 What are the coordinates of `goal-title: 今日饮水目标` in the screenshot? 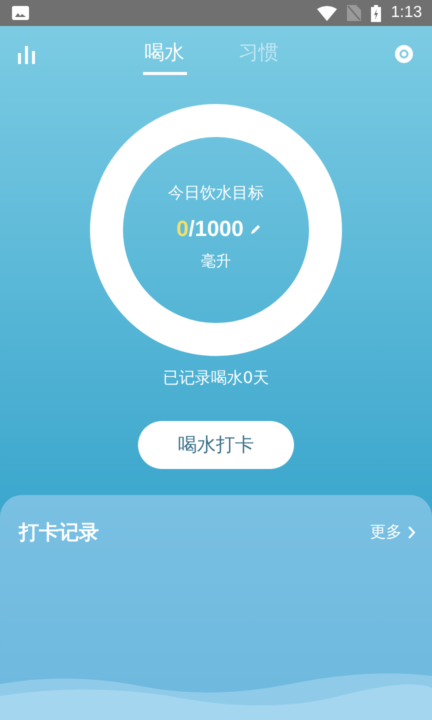 It's located at (216, 193).